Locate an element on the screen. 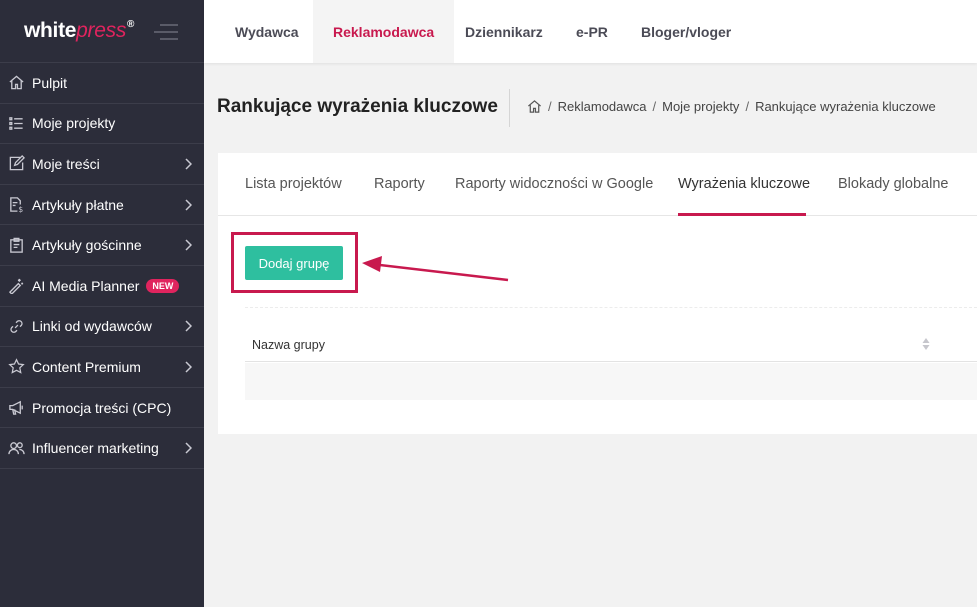  sidebar-item-artykuly-goscinne: Artykuły gościnne is located at coordinates (102, 245).